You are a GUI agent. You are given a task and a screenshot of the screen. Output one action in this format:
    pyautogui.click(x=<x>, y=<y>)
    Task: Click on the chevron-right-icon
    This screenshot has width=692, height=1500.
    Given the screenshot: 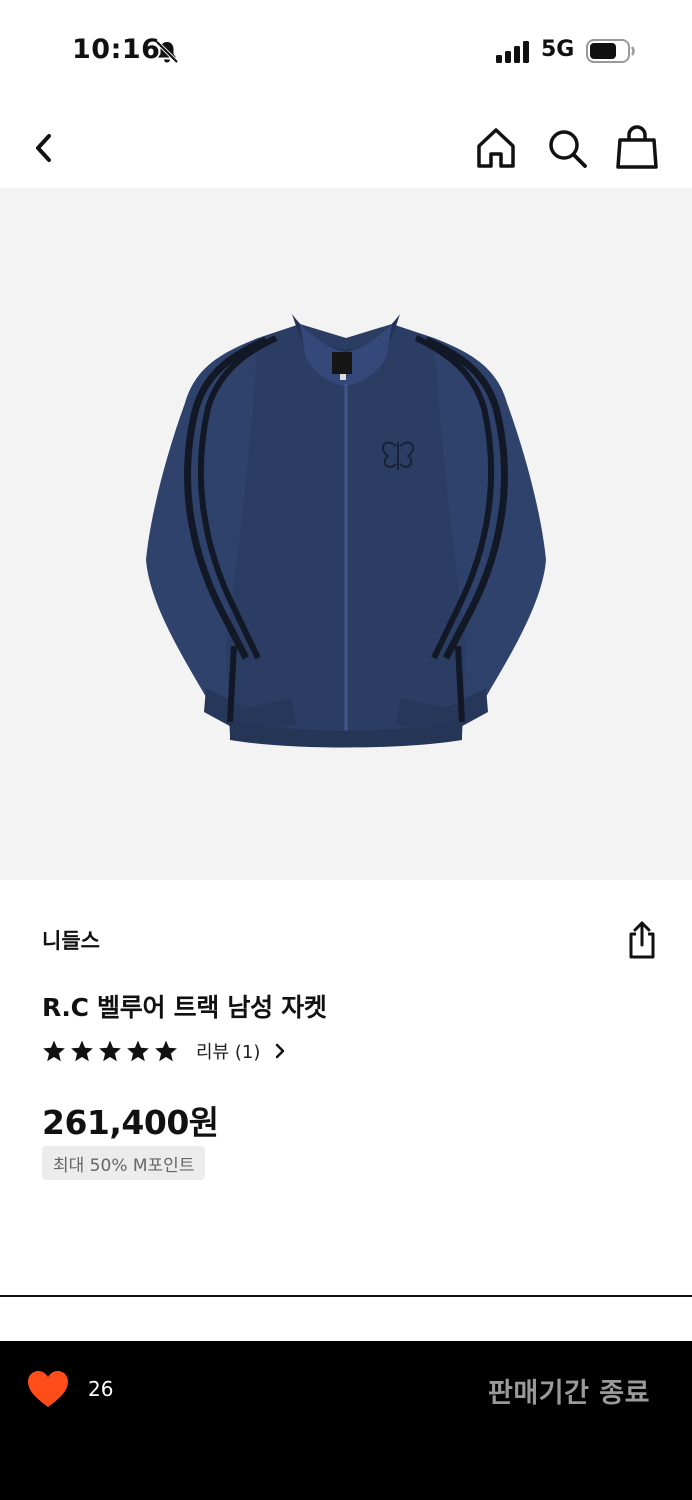 What is the action you would take?
    pyautogui.click(x=280, y=1051)
    